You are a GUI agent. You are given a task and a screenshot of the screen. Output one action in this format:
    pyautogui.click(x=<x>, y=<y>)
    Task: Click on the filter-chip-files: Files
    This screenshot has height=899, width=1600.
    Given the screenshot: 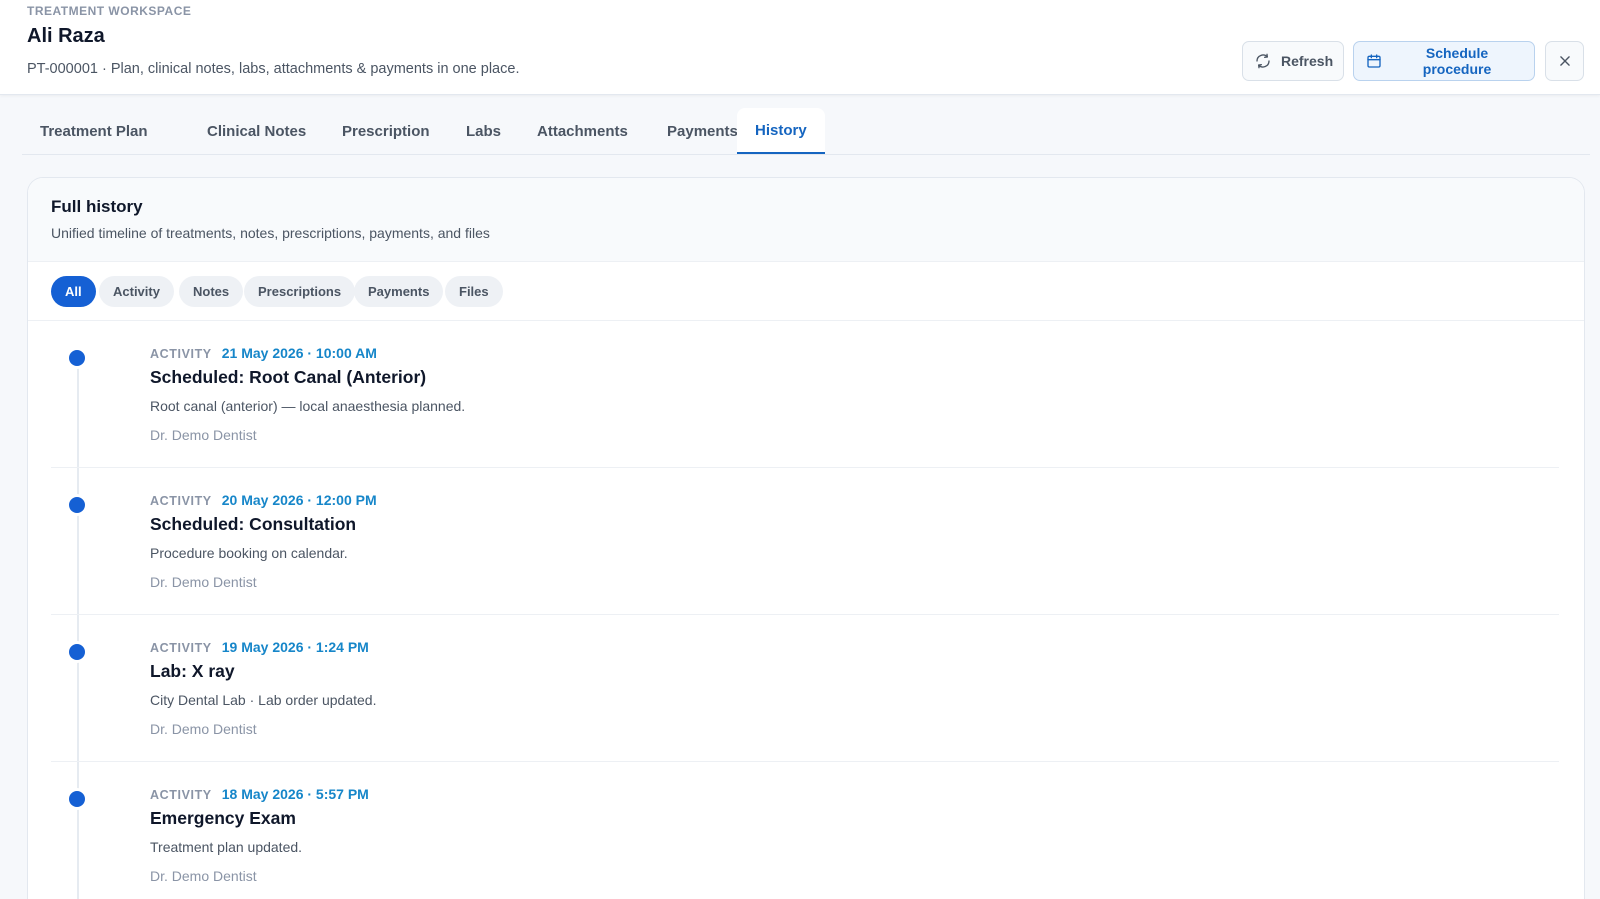 What is the action you would take?
    pyautogui.click(x=474, y=291)
    